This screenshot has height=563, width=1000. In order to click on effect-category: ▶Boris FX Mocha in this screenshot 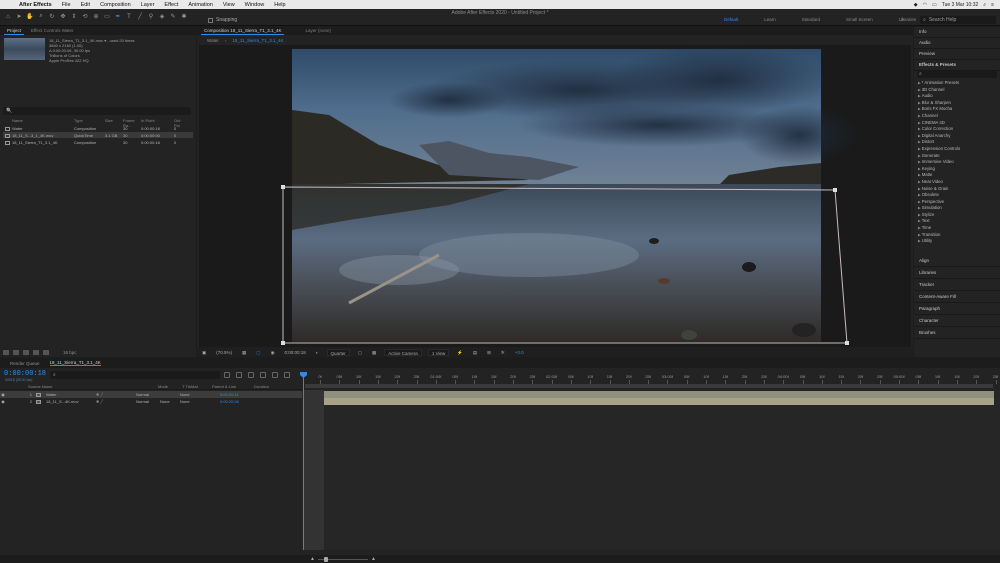, I will do `click(958, 109)`.